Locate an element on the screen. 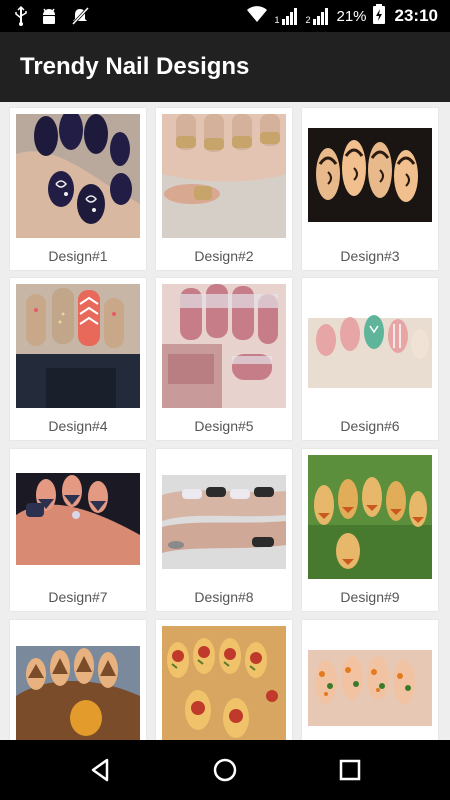  back-button is located at coordinates (100, 770).